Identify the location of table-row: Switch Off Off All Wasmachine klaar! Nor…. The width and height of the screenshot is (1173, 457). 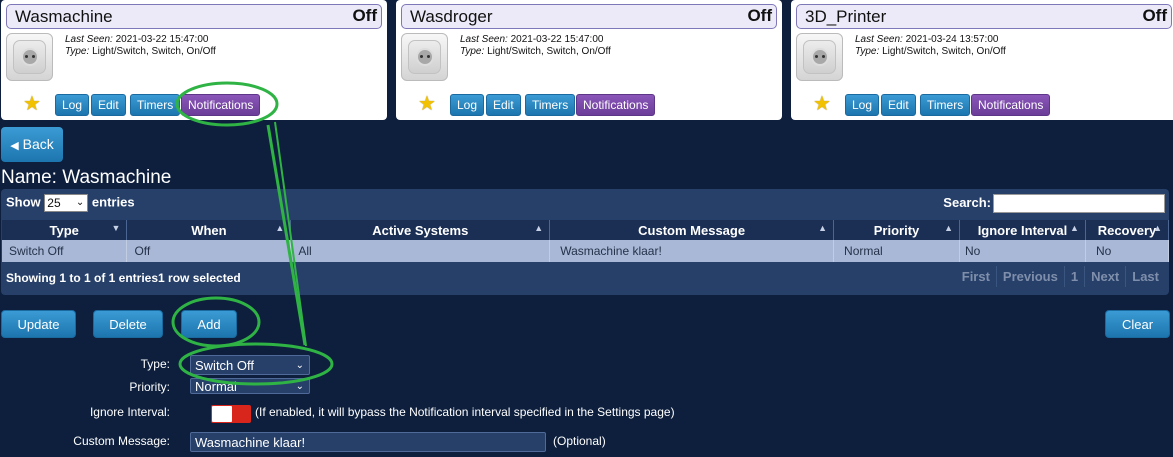
(586, 251).